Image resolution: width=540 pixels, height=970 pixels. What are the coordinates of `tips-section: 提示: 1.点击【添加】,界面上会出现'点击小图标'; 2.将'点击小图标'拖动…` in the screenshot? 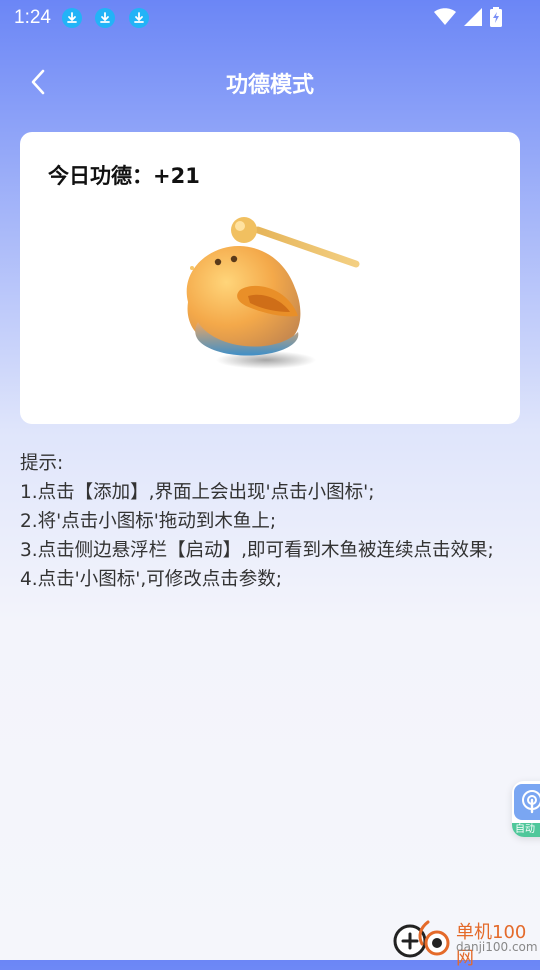 It's located at (270, 521).